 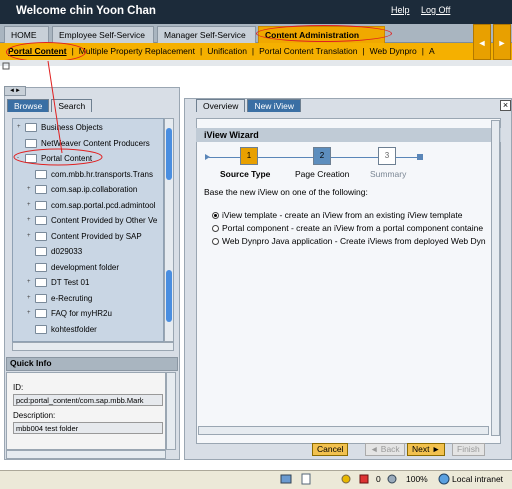 What do you see at coordinates (6, 66) in the screenshot?
I see `pin-icon` at bounding box center [6, 66].